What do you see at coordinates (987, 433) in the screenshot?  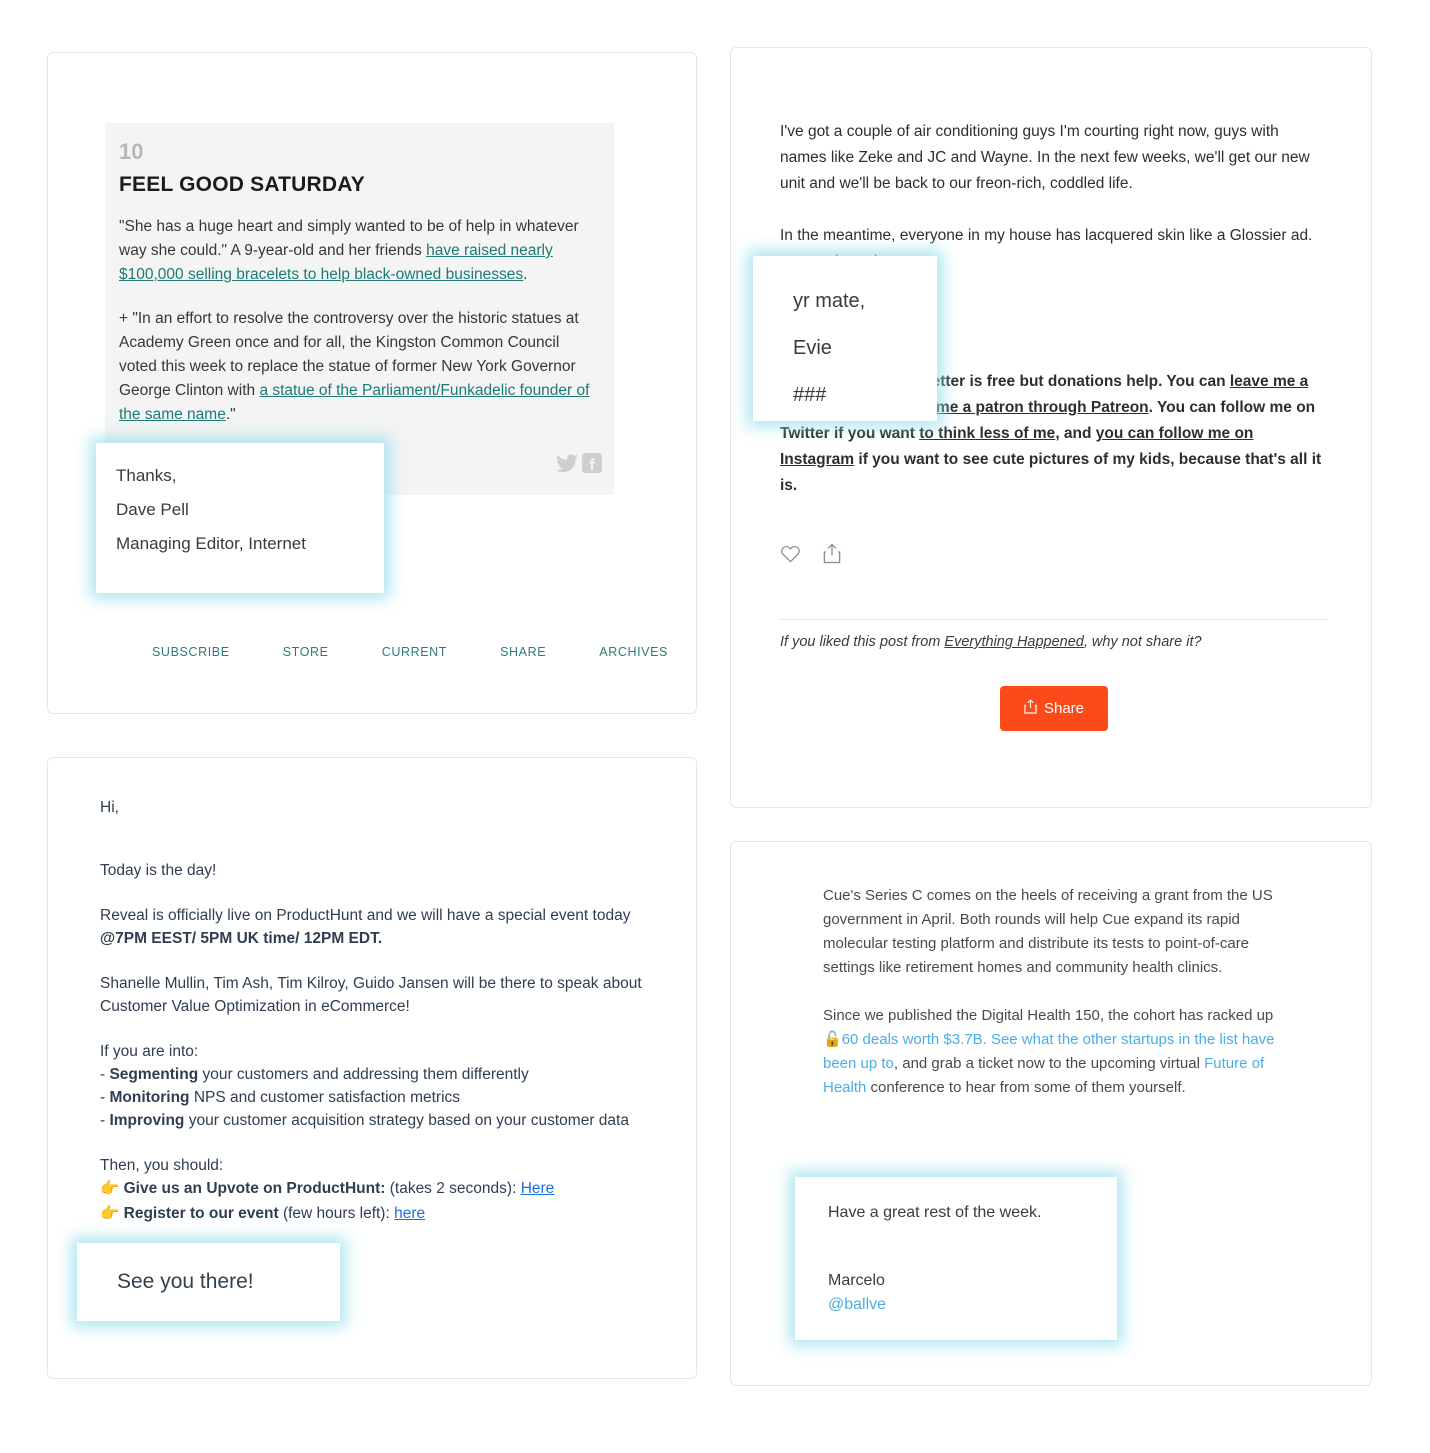 I see `link-twitter: to think less of me` at bounding box center [987, 433].